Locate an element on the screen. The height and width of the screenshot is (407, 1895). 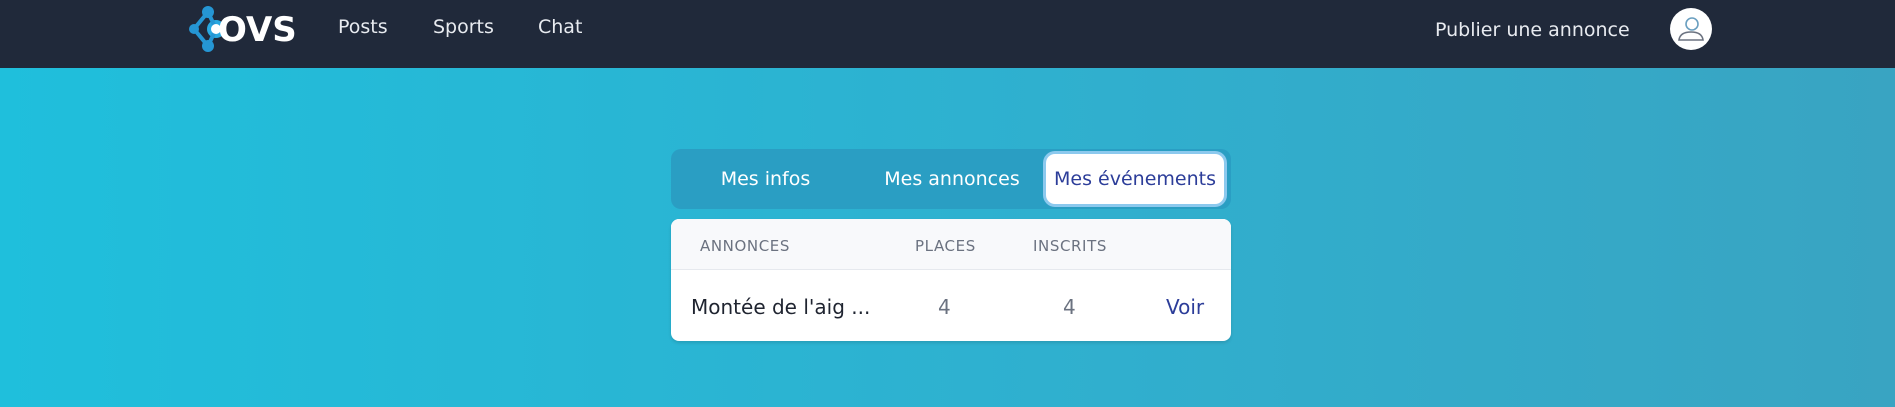
nav-link-posts: Posts is located at coordinates (363, 27).